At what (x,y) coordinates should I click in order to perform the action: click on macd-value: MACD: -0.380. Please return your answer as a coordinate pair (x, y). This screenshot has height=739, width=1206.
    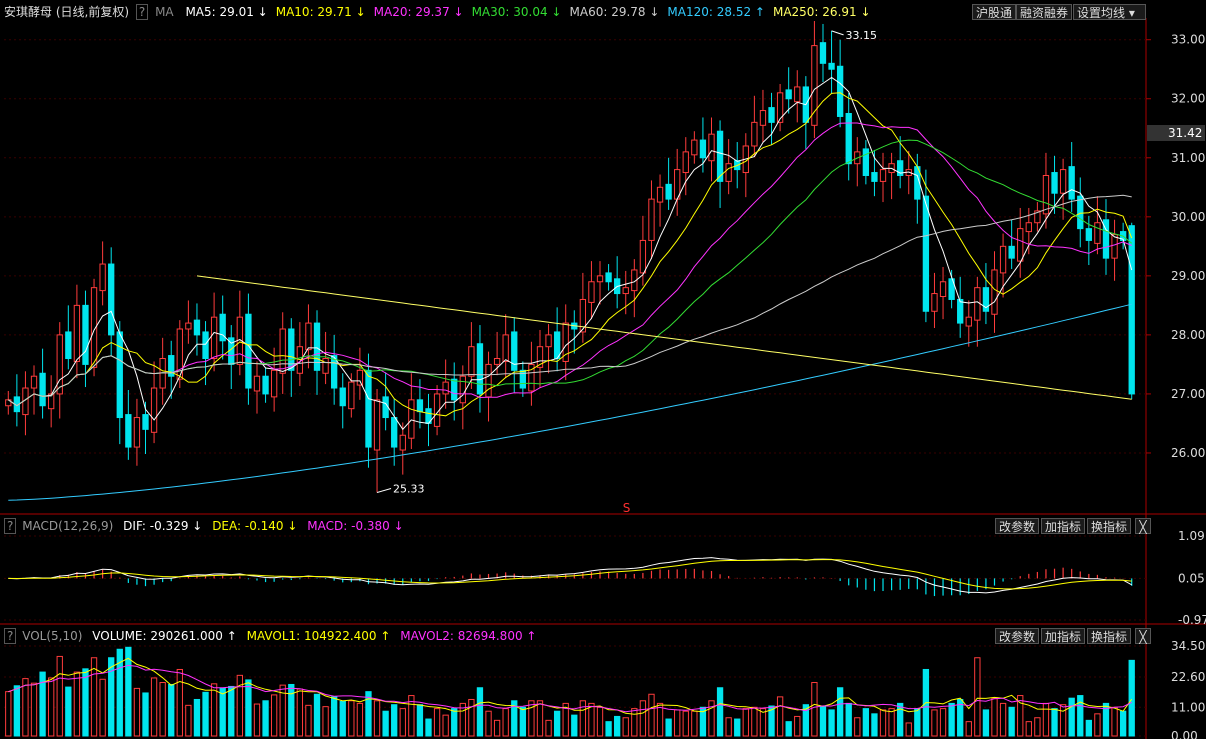
    Looking at the image, I should click on (348, 526).